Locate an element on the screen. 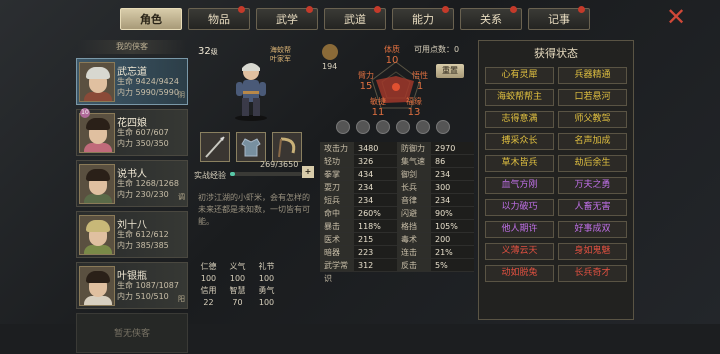  status-effect: 海蛟帮帮主 is located at coordinates (519, 97).